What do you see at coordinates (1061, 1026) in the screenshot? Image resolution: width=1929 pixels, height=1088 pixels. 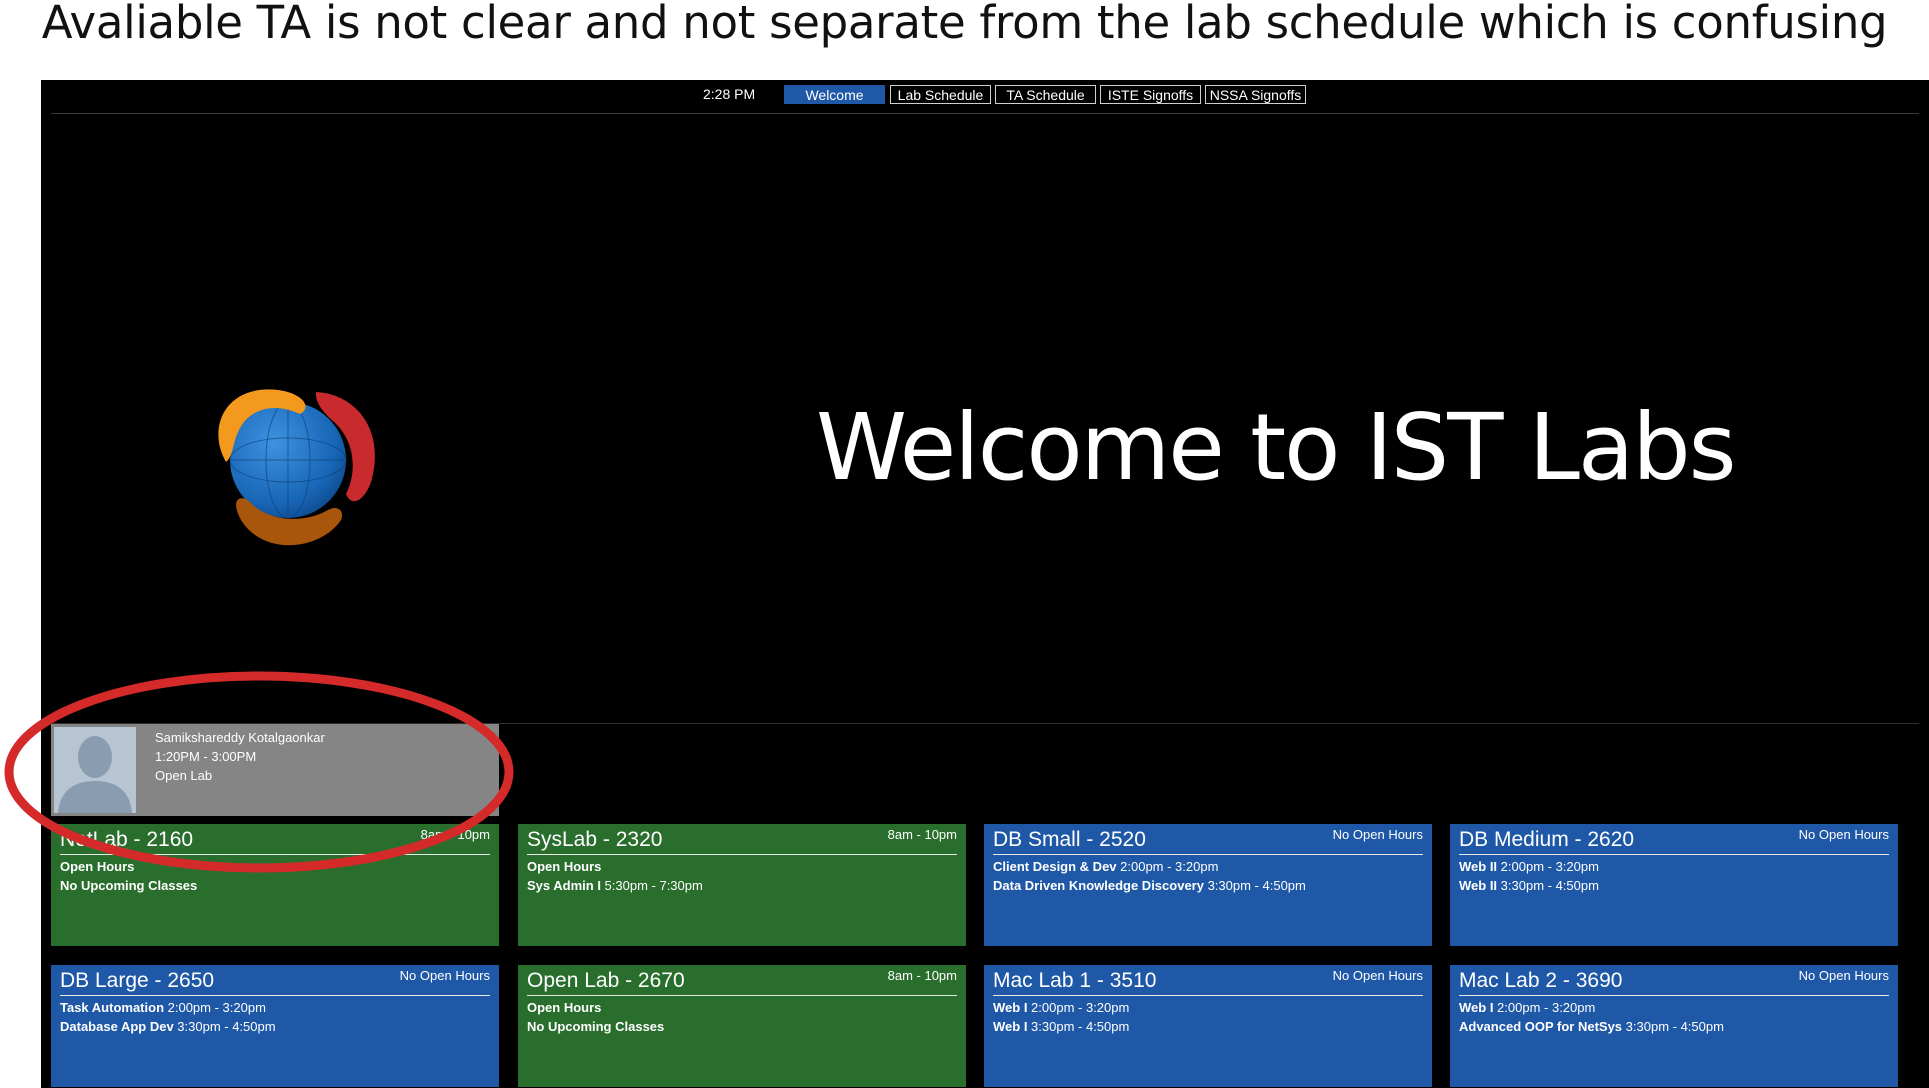 I see `lab-line: Web I 3:30pm - 4:50pm` at bounding box center [1061, 1026].